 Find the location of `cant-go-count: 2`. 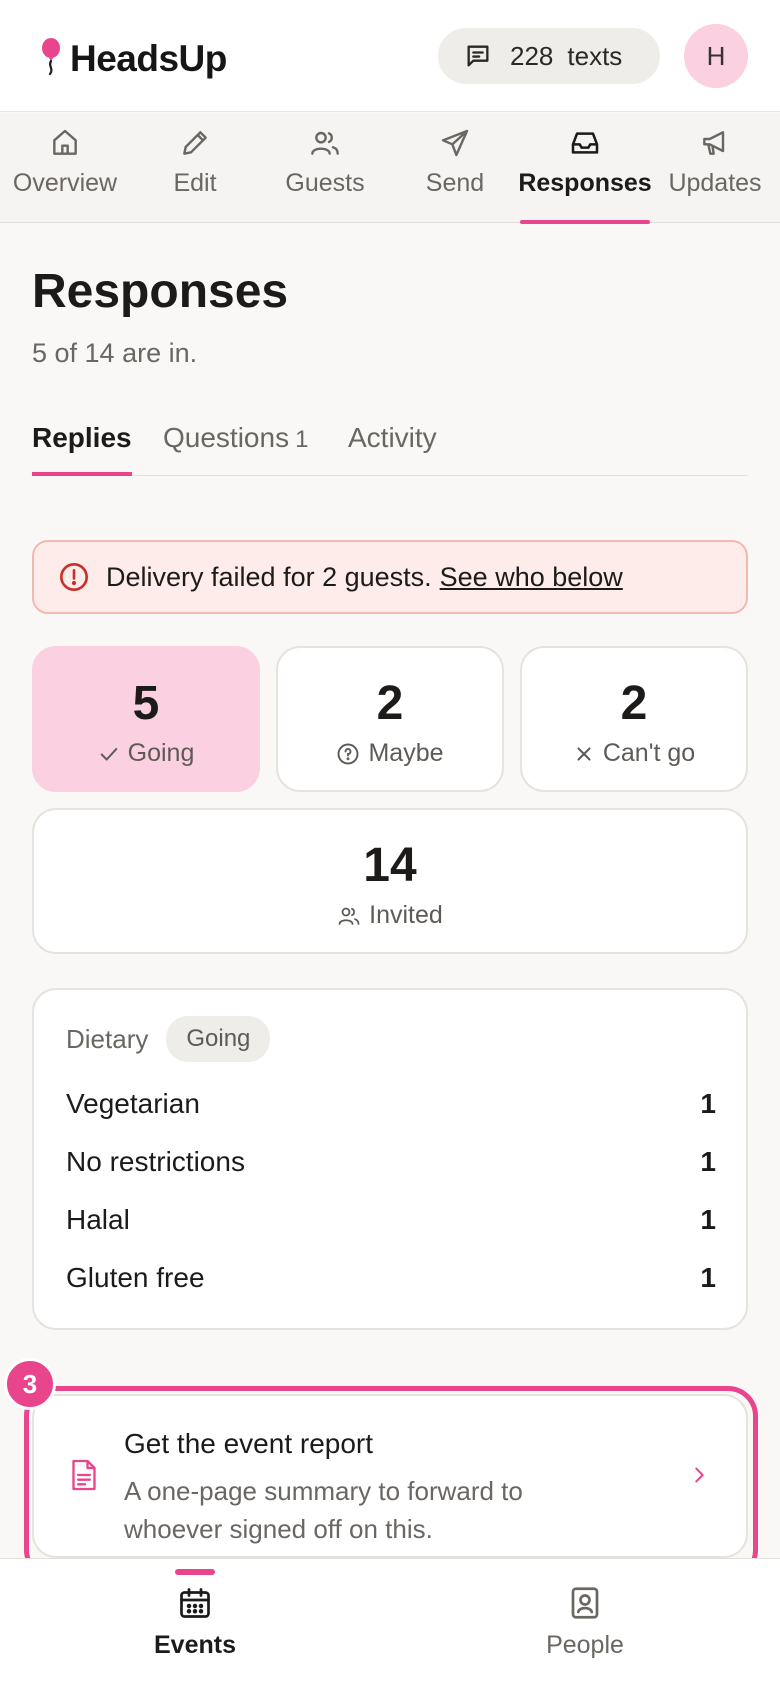

cant-go-count: 2 is located at coordinates (634, 703).